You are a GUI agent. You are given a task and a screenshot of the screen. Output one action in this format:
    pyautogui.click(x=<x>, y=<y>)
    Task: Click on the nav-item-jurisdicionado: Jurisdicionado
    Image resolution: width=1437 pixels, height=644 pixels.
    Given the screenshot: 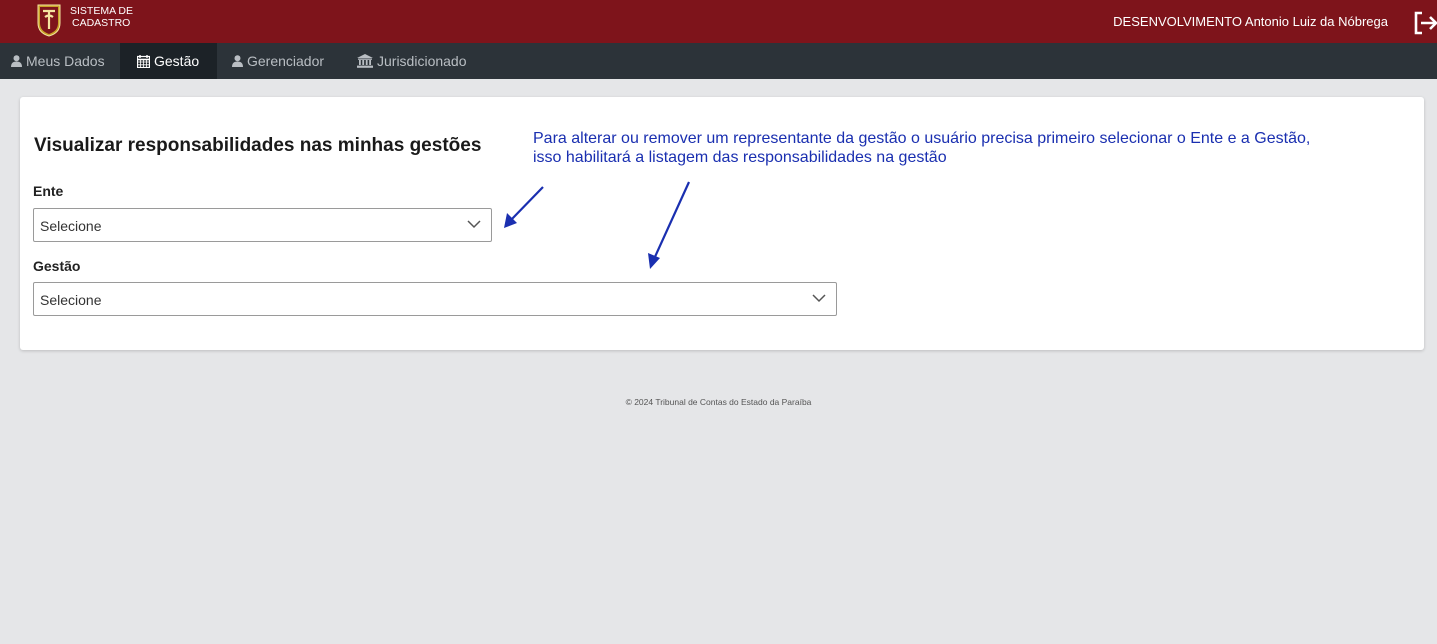 What is the action you would take?
    pyautogui.click(x=412, y=61)
    